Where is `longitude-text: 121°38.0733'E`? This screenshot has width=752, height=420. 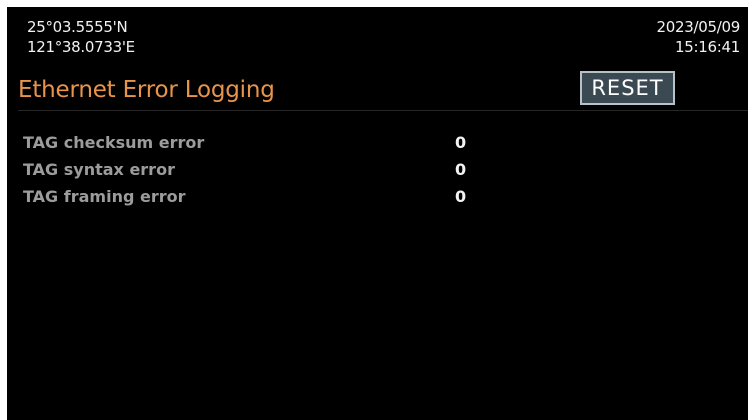 longitude-text: 121°38.0733'E is located at coordinates (81, 47).